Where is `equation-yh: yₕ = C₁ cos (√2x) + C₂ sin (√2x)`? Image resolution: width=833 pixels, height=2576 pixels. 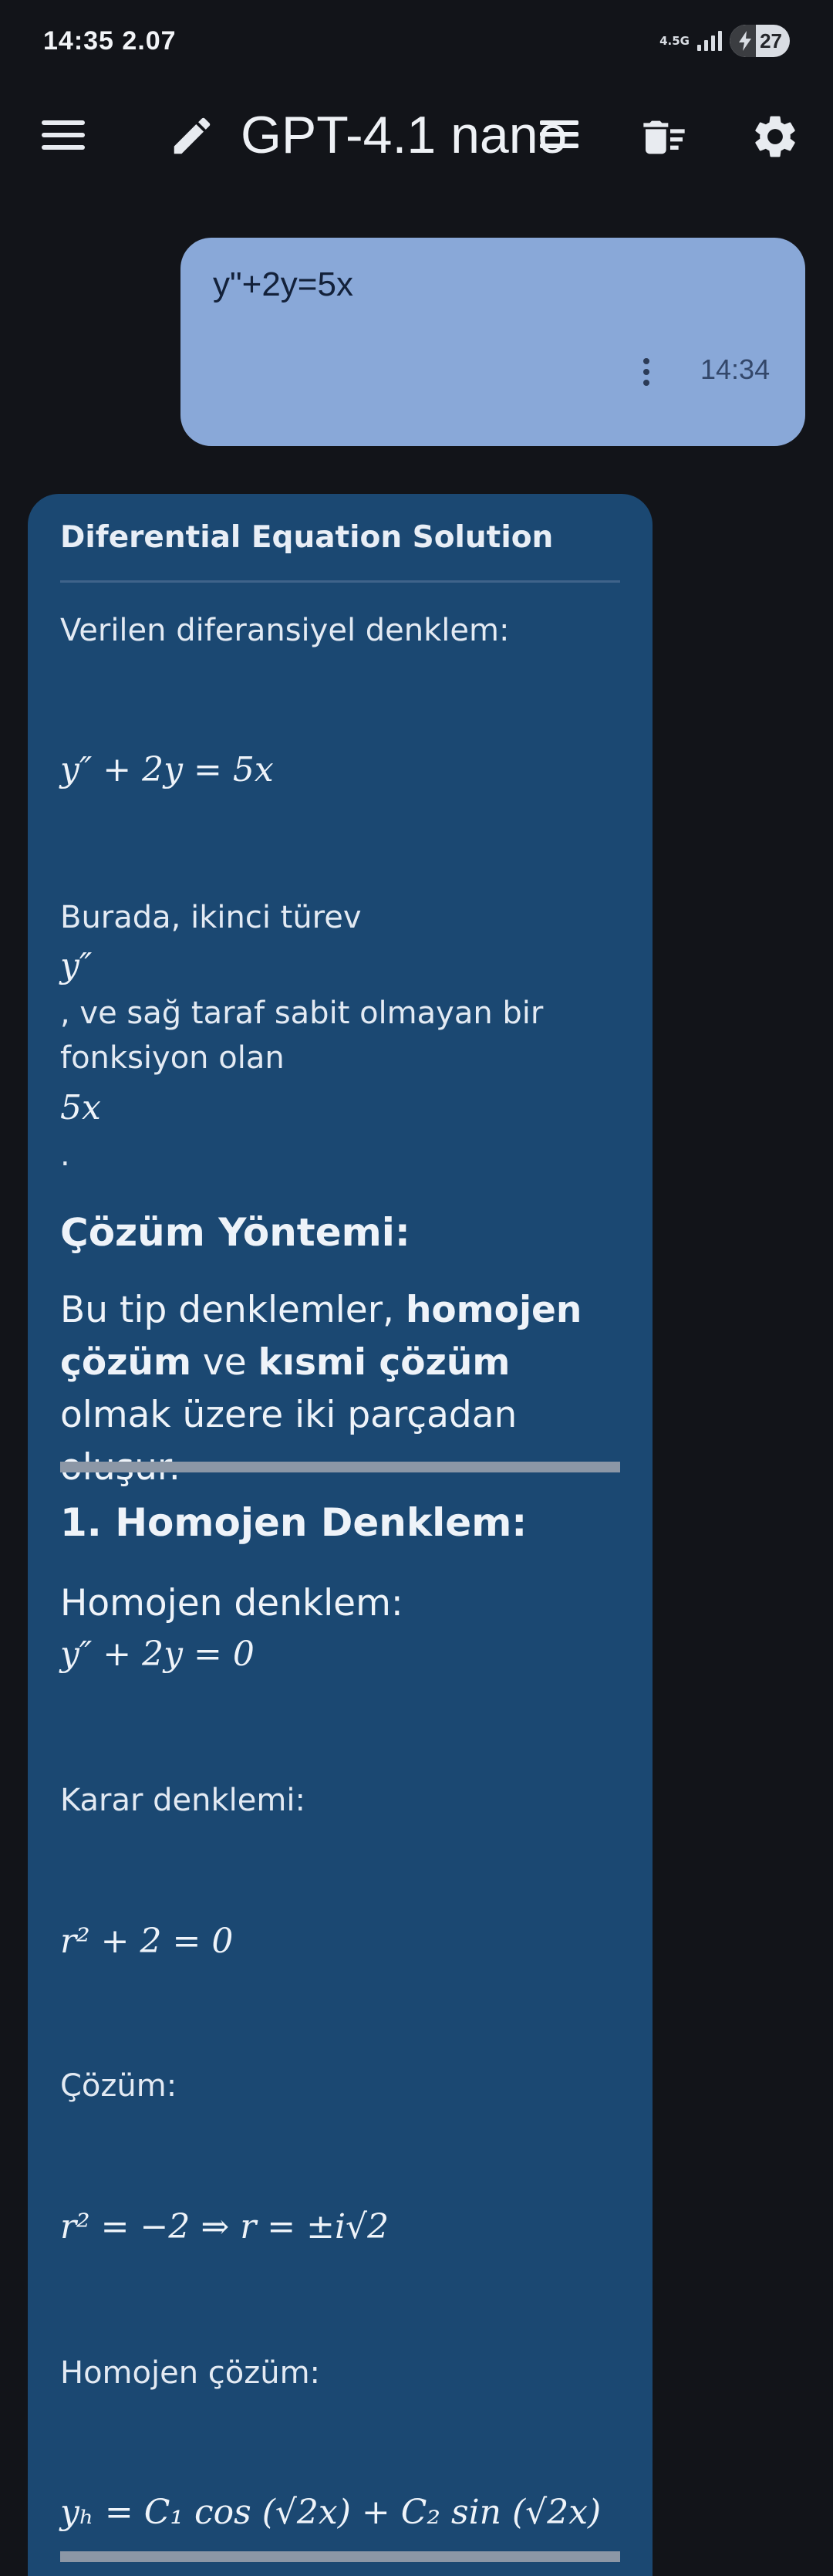
equation-yh: yₕ = C₁ cos (√2x) + C₂ sin (√2x) is located at coordinates (331, 2512).